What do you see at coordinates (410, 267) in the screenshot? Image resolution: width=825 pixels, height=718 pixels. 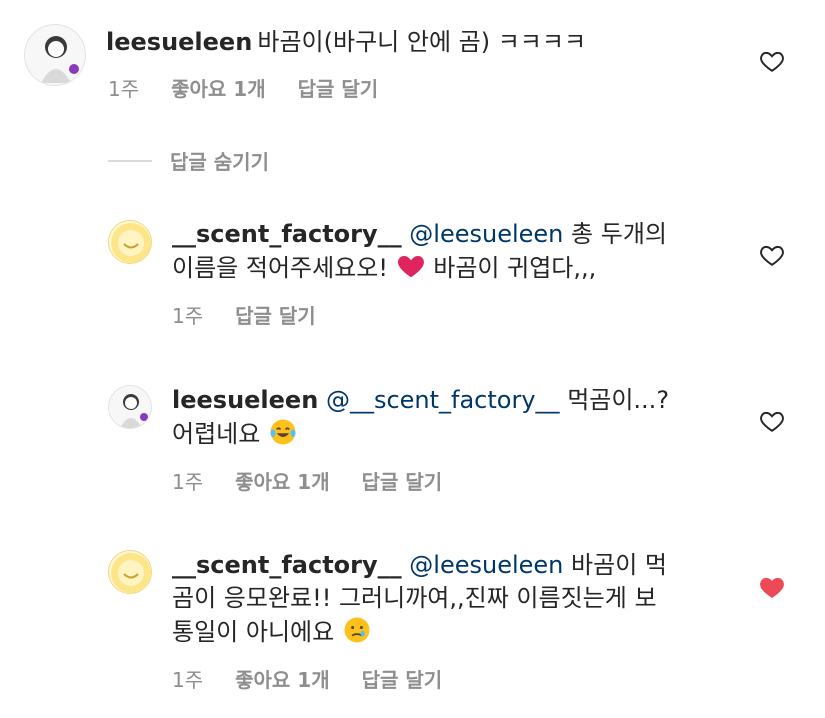 I see `red-heart-emoji` at bounding box center [410, 267].